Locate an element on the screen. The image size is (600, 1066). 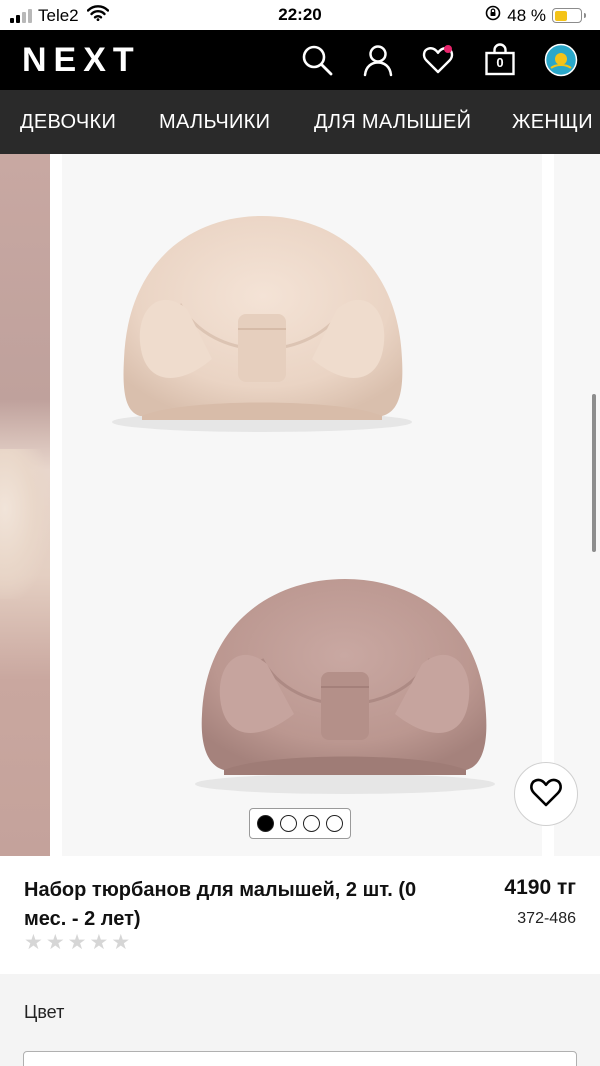
previous-slide-image is located at coordinates (25, 505).